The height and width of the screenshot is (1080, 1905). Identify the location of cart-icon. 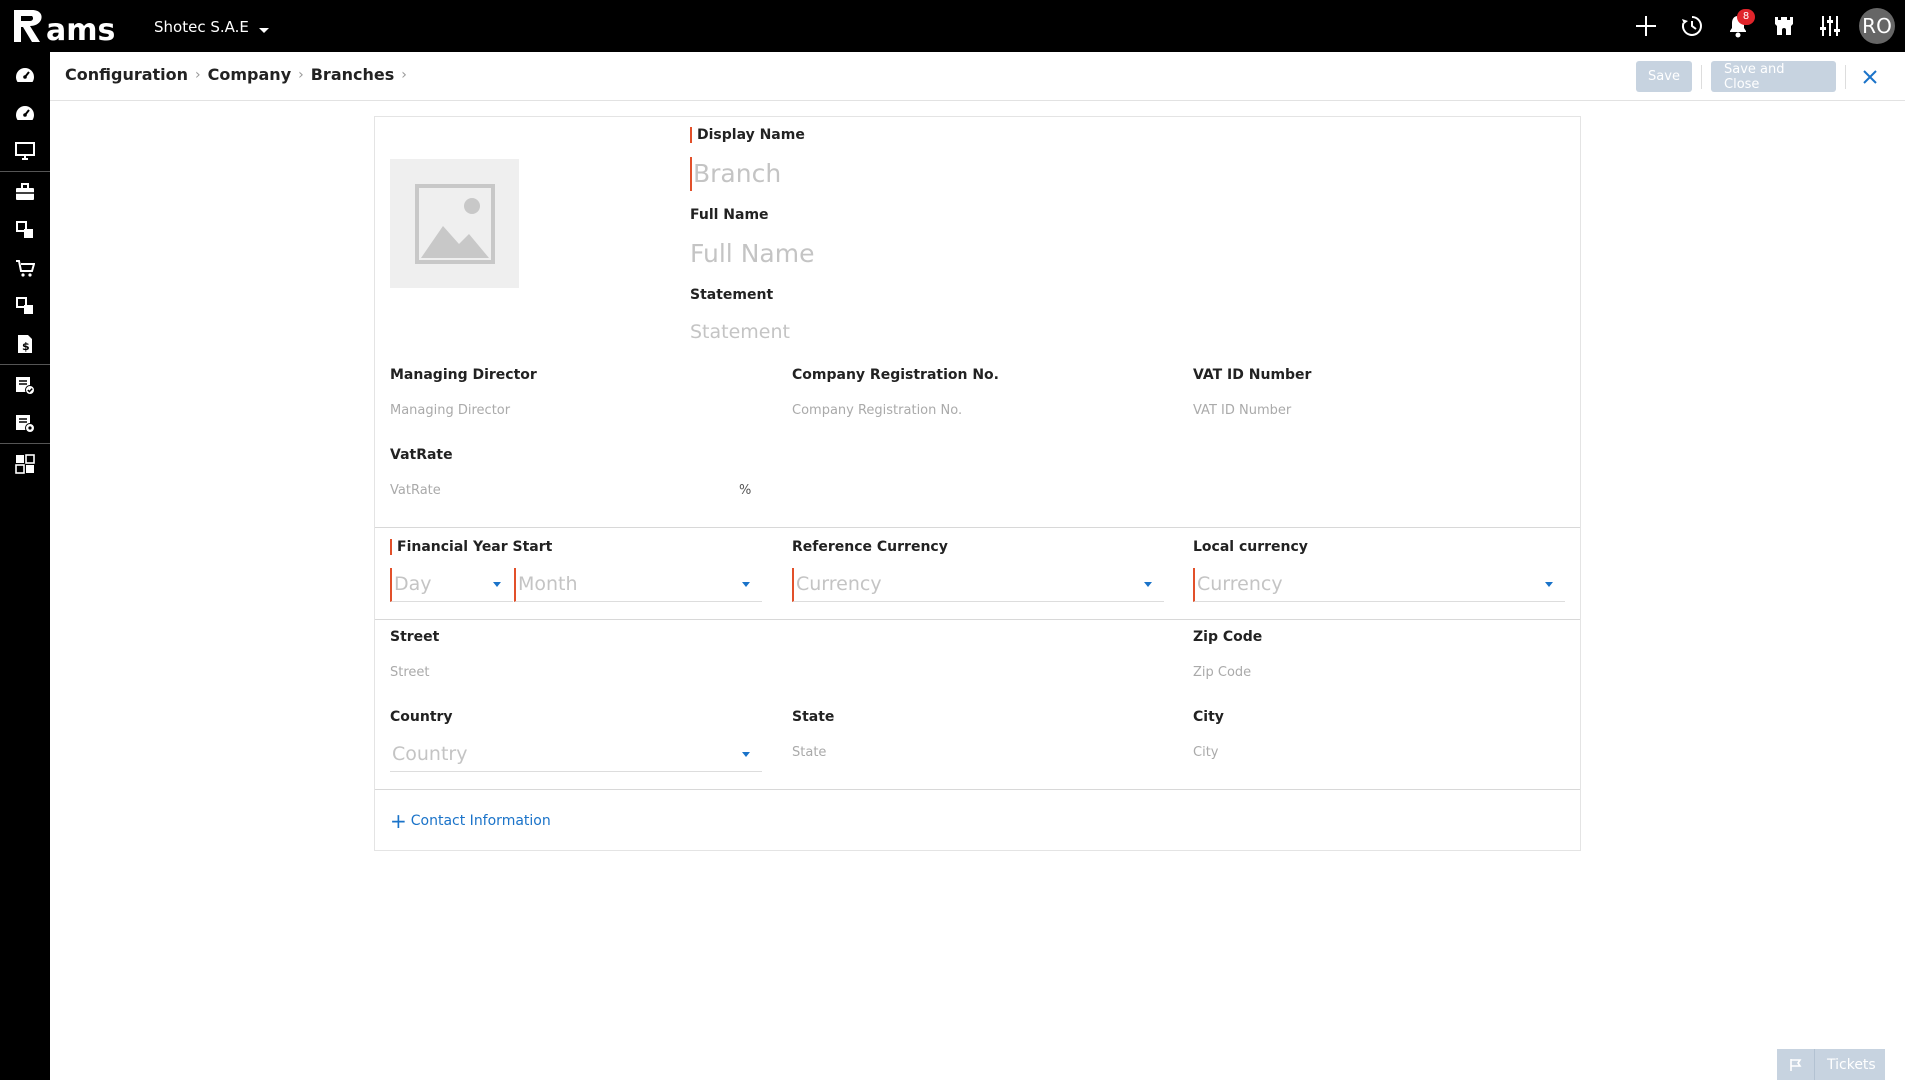
(25, 268).